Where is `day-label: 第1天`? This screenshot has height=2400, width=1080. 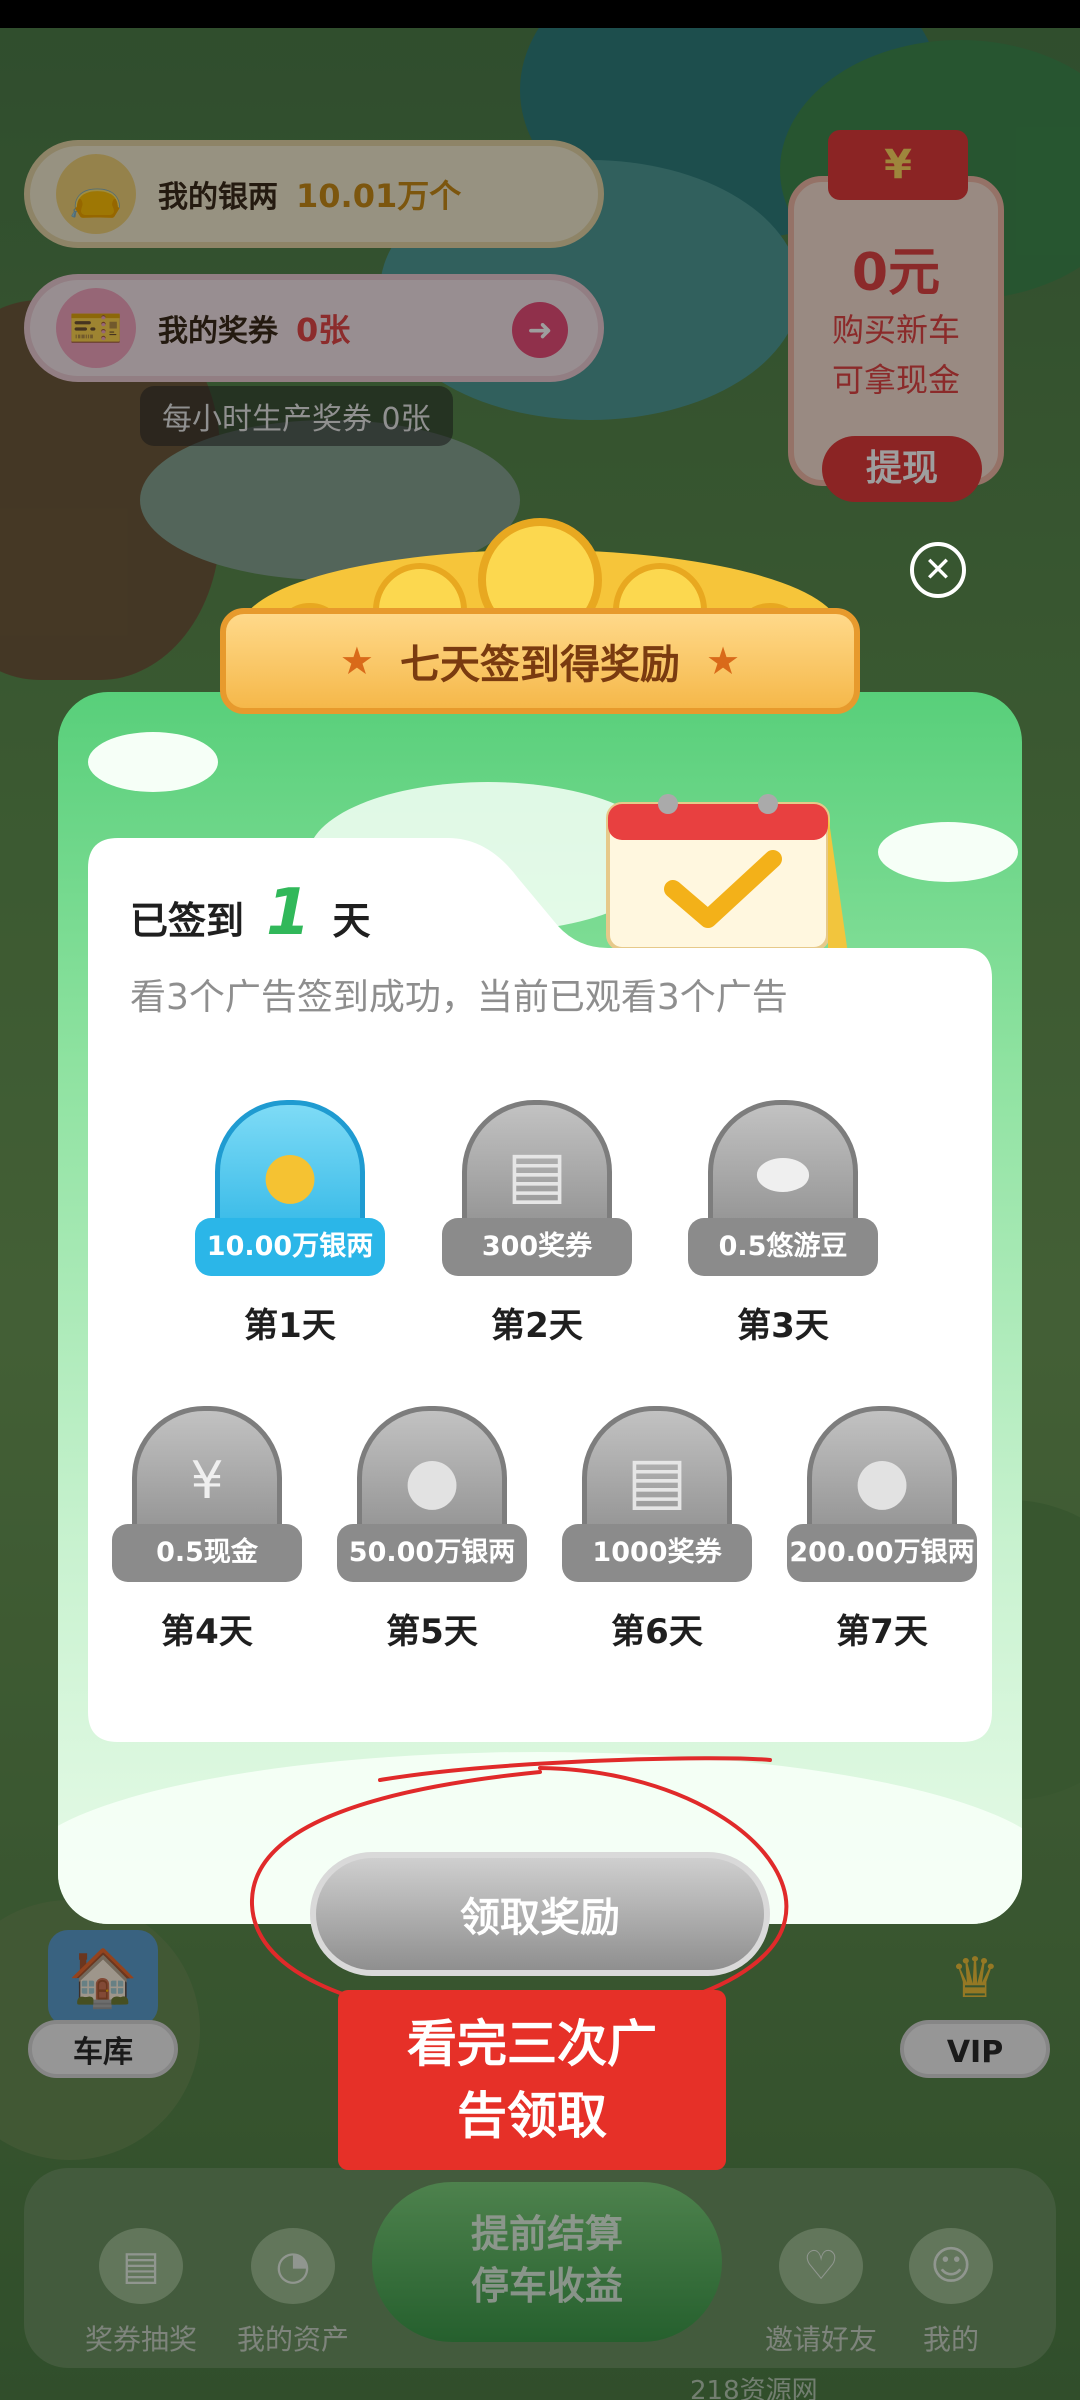 day-label: 第1天 is located at coordinates (290, 1326).